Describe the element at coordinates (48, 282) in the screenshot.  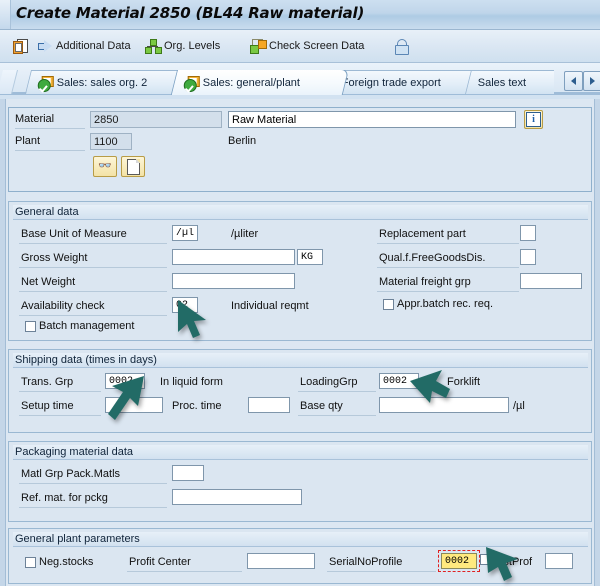
I see `net-weight-label: Net Weight` at that location.